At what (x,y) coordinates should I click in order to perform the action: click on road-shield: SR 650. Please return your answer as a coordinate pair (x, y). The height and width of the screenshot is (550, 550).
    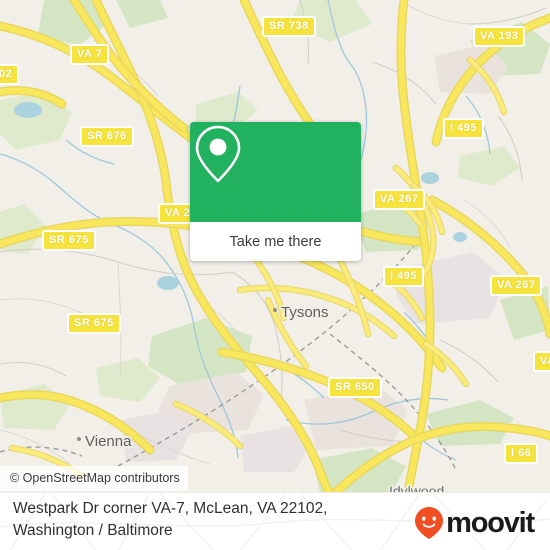
    Looking at the image, I should click on (355, 387).